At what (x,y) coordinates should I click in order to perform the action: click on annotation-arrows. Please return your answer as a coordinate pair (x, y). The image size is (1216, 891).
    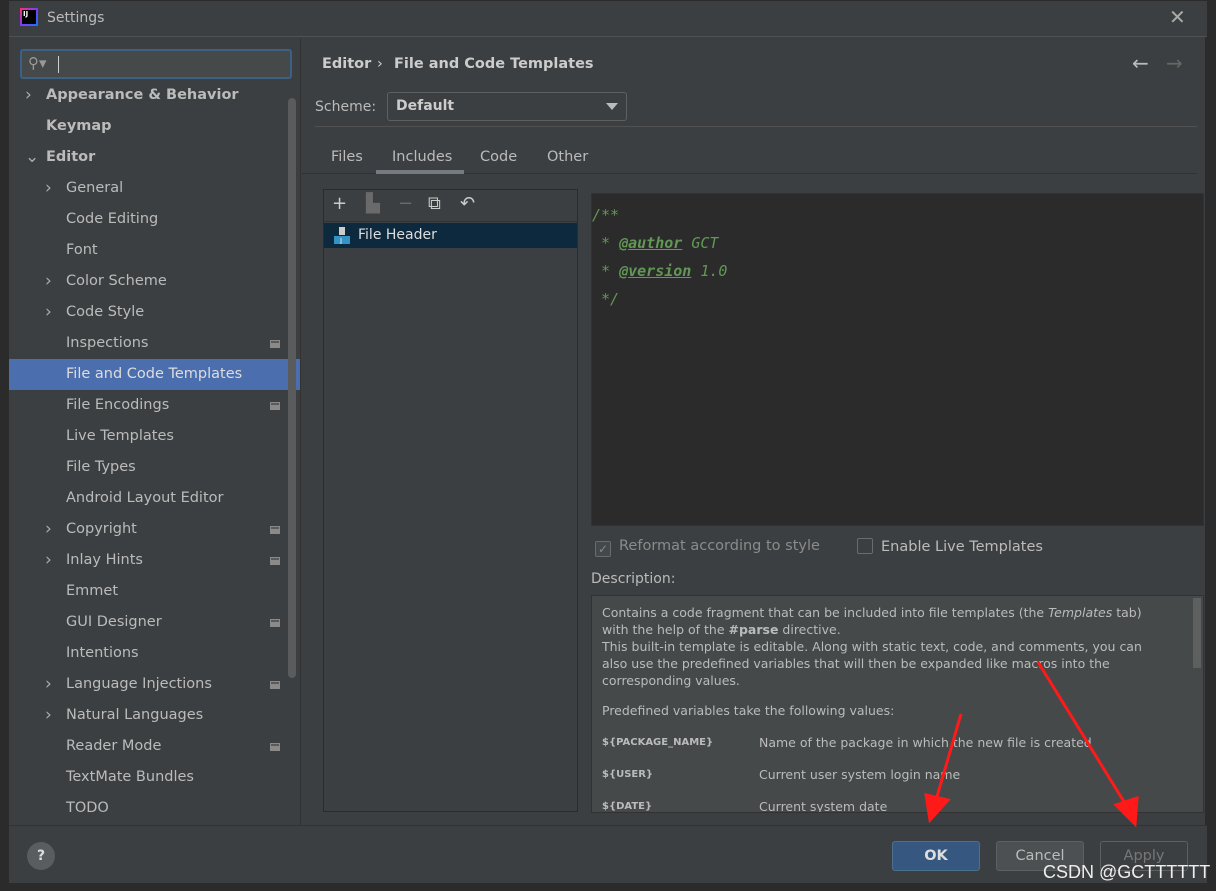
    Looking at the image, I should click on (1031, 744).